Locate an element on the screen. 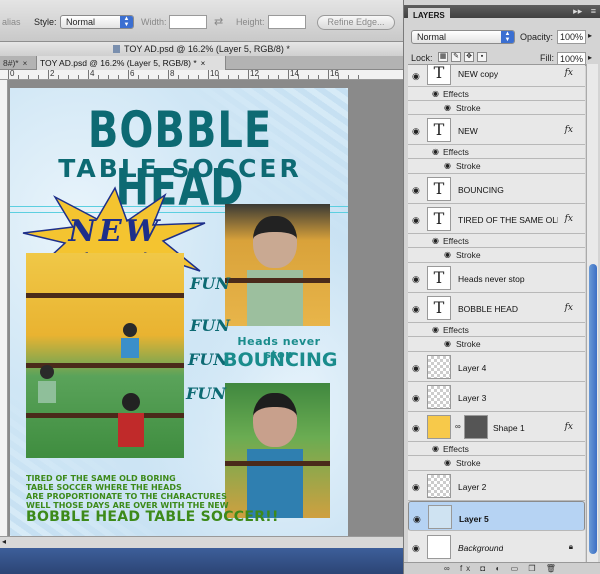 The image size is (600, 574). stroke-label: Stroke is located at coordinates (468, 166).